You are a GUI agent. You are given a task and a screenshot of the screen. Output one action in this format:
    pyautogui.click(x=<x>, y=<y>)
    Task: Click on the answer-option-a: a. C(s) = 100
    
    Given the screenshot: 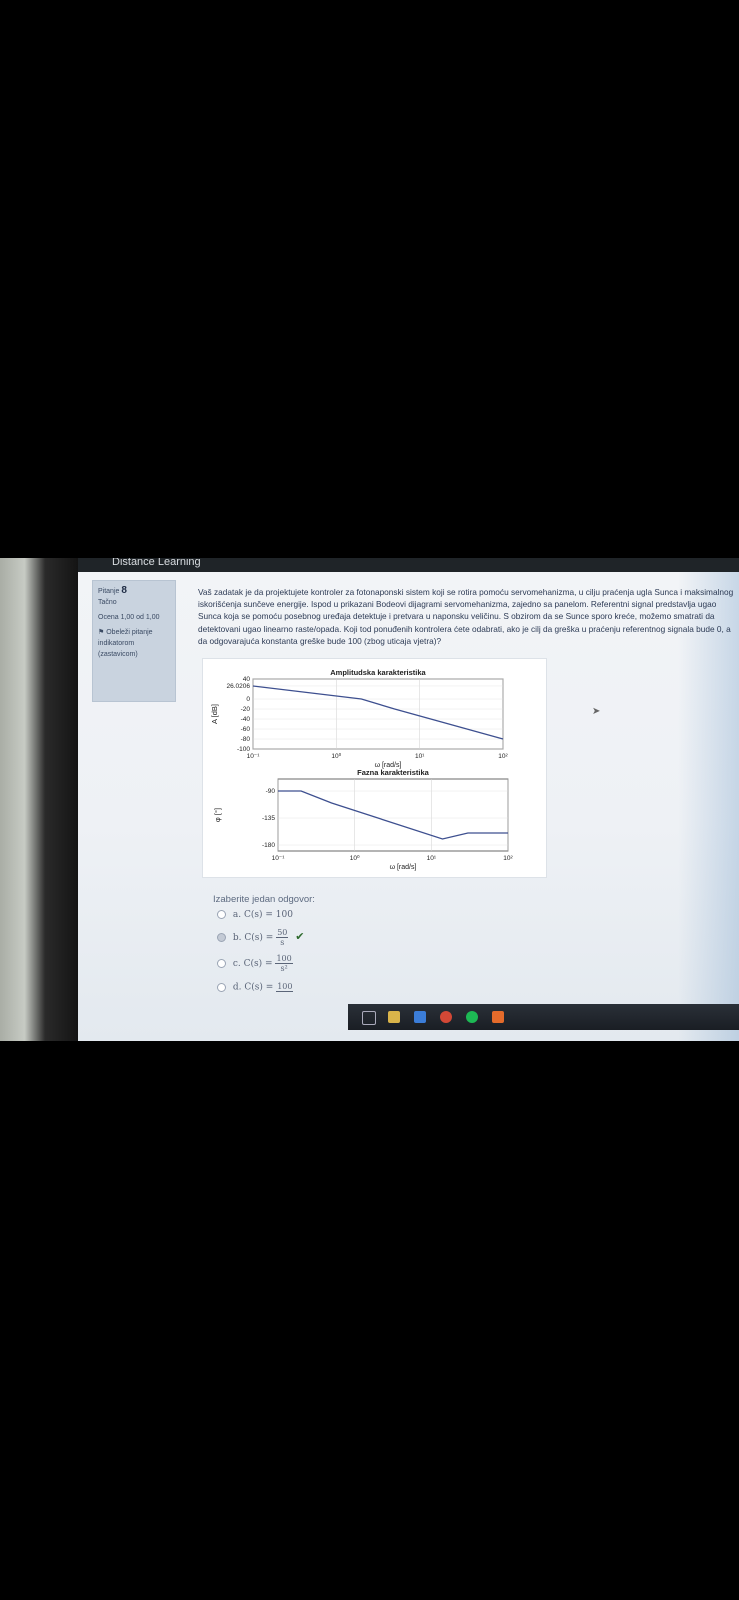 What is the action you would take?
    pyautogui.click(x=255, y=915)
    